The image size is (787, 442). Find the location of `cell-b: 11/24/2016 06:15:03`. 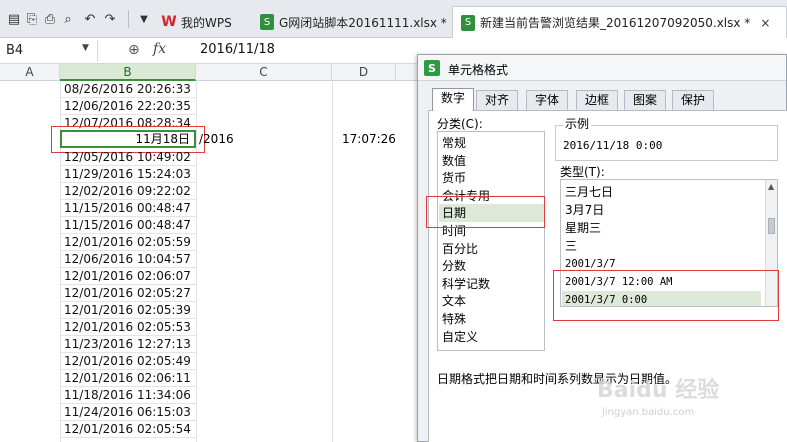

cell-b: 11/24/2016 06:15:03 is located at coordinates (128, 412).